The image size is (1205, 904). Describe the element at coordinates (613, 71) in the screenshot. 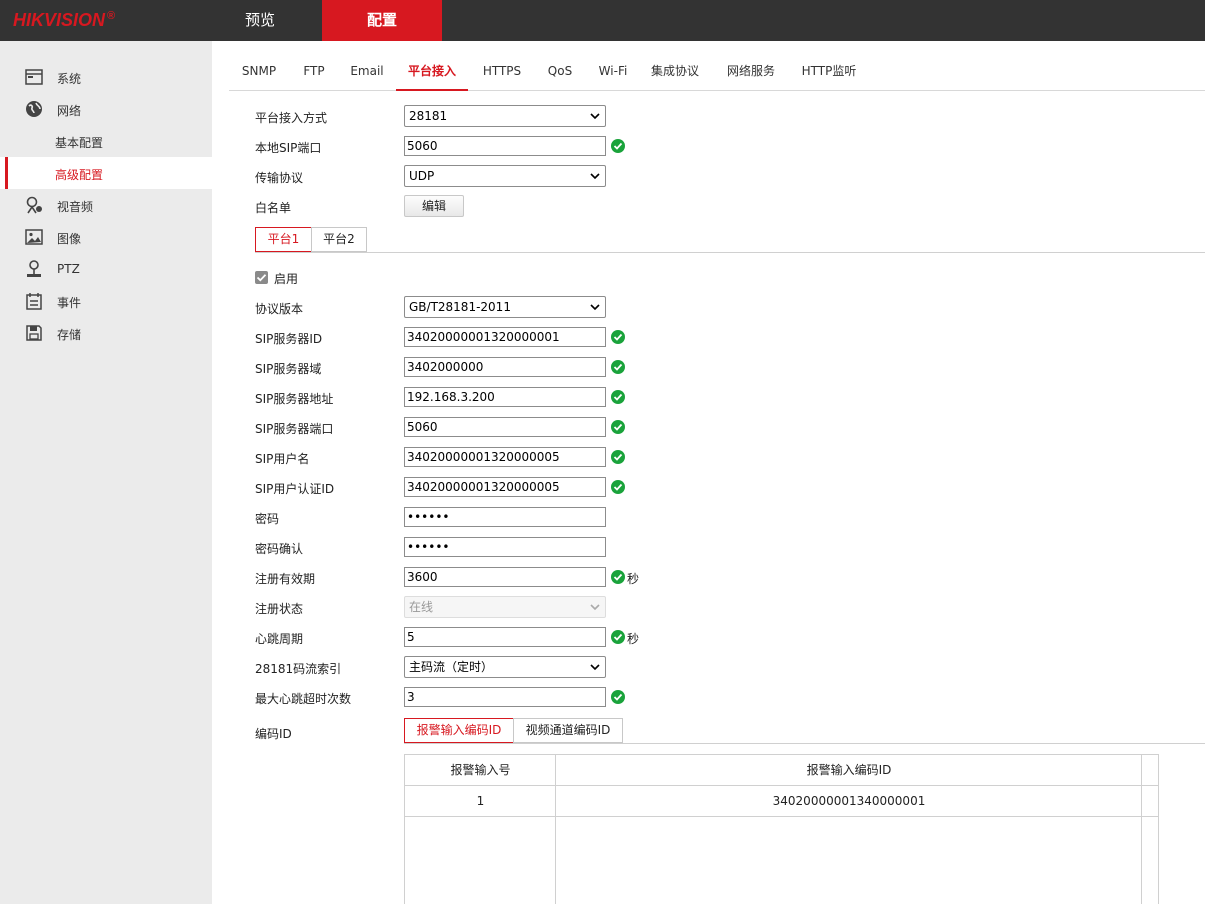

I see `tab-wifi: Wi-Fi` at that location.